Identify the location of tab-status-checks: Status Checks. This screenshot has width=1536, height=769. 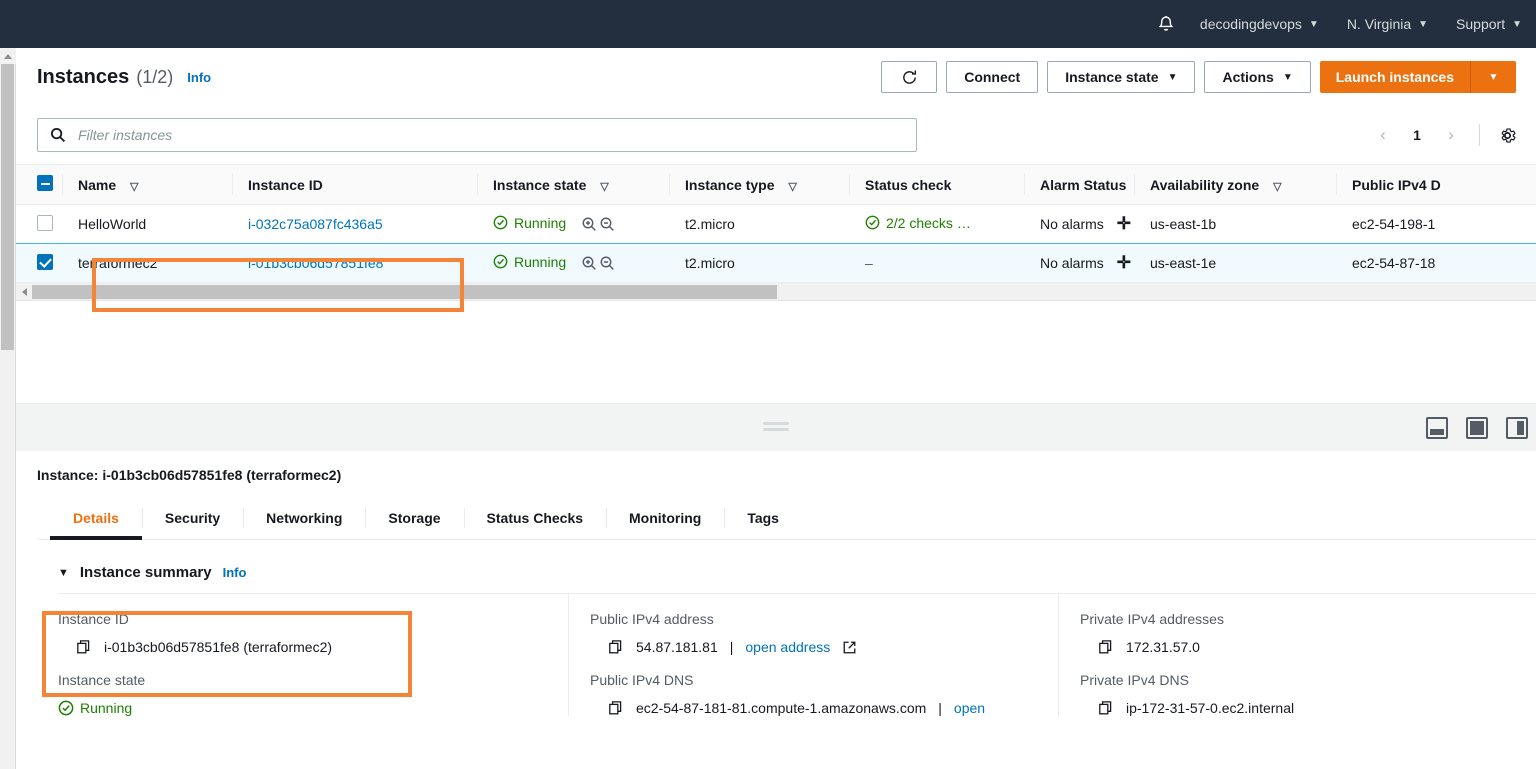
(534, 517).